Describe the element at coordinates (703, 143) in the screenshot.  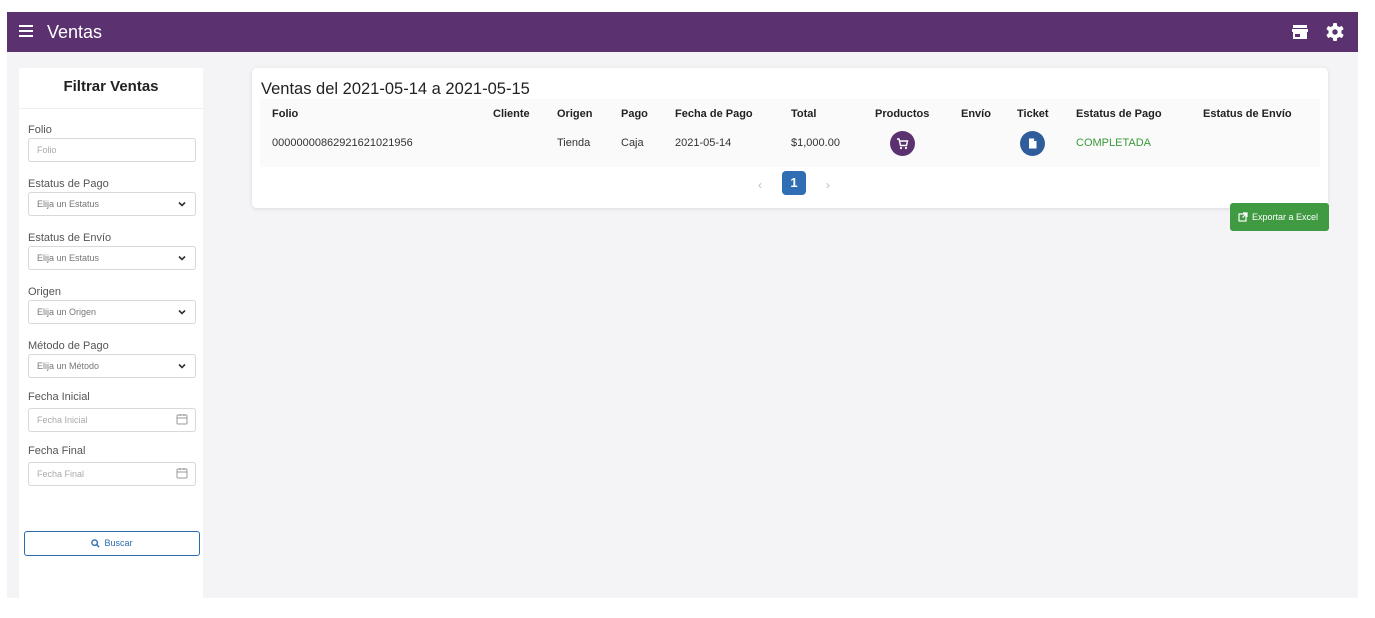
I see `cell-fecha-pago: 2021-05-14` at that location.